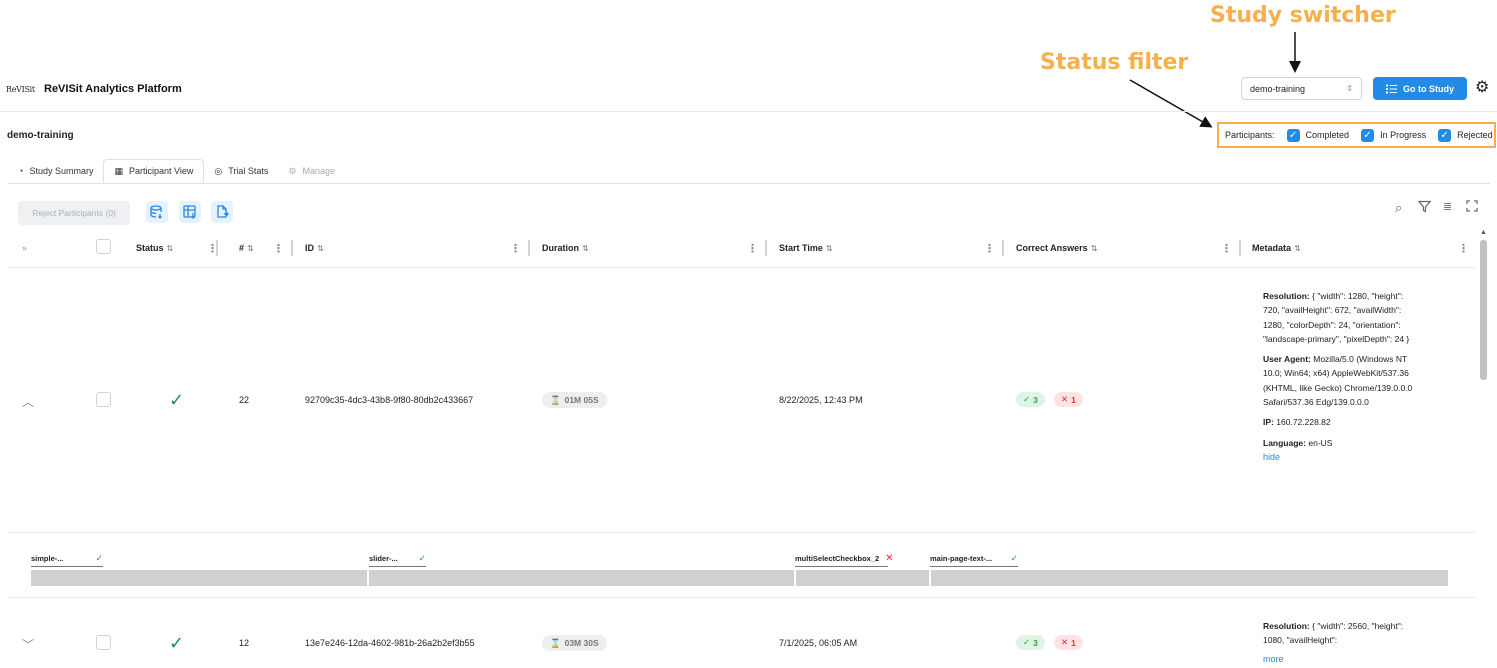  Describe the element at coordinates (390, 643) in the screenshot. I see `participant-id: 13e7e246-12da-4602-981b-26a2b2ef3b55` at that location.